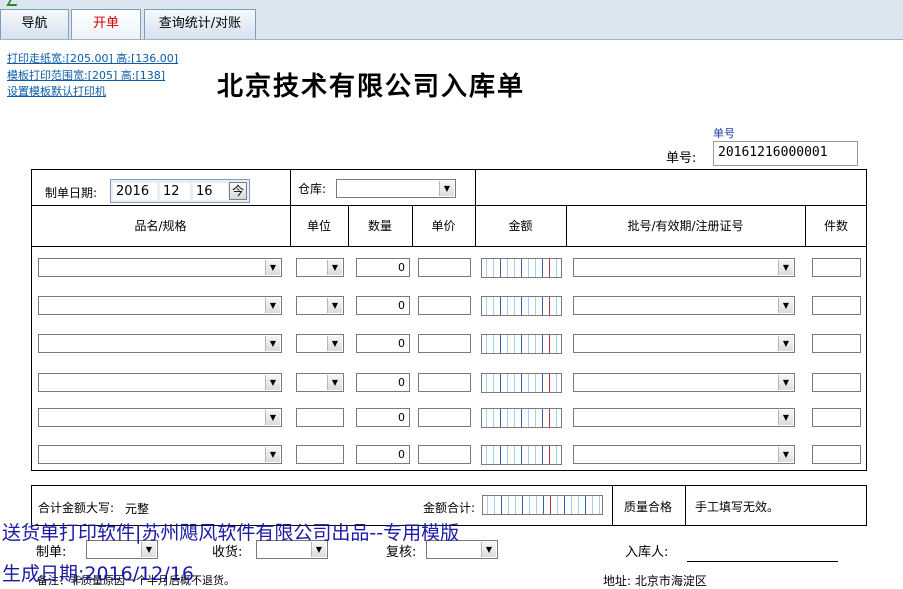 The height and width of the screenshot is (589, 903). What do you see at coordinates (86, 75) in the screenshot?
I see `template-print-range-link: 模板打印范围宽:[205] 高:[138]` at bounding box center [86, 75].